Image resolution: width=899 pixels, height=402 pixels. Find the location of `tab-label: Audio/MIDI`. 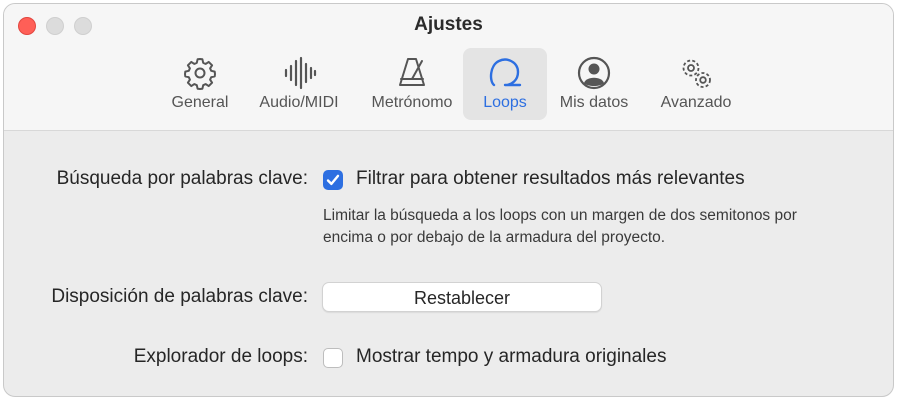

tab-label: Audio/MIDI is located at coordinates (299, 102).